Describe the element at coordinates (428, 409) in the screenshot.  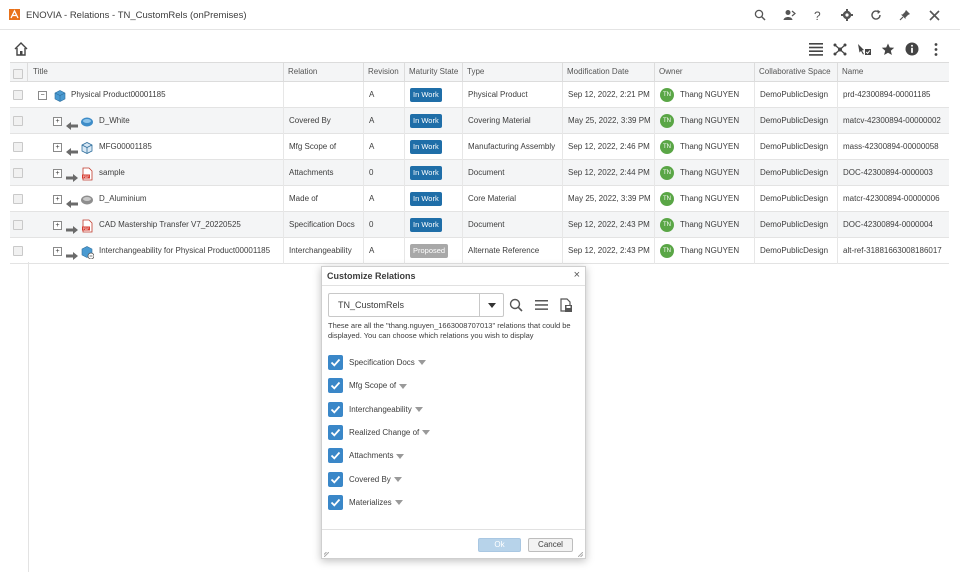
I see `relation-option: Interchangeability` at that location.